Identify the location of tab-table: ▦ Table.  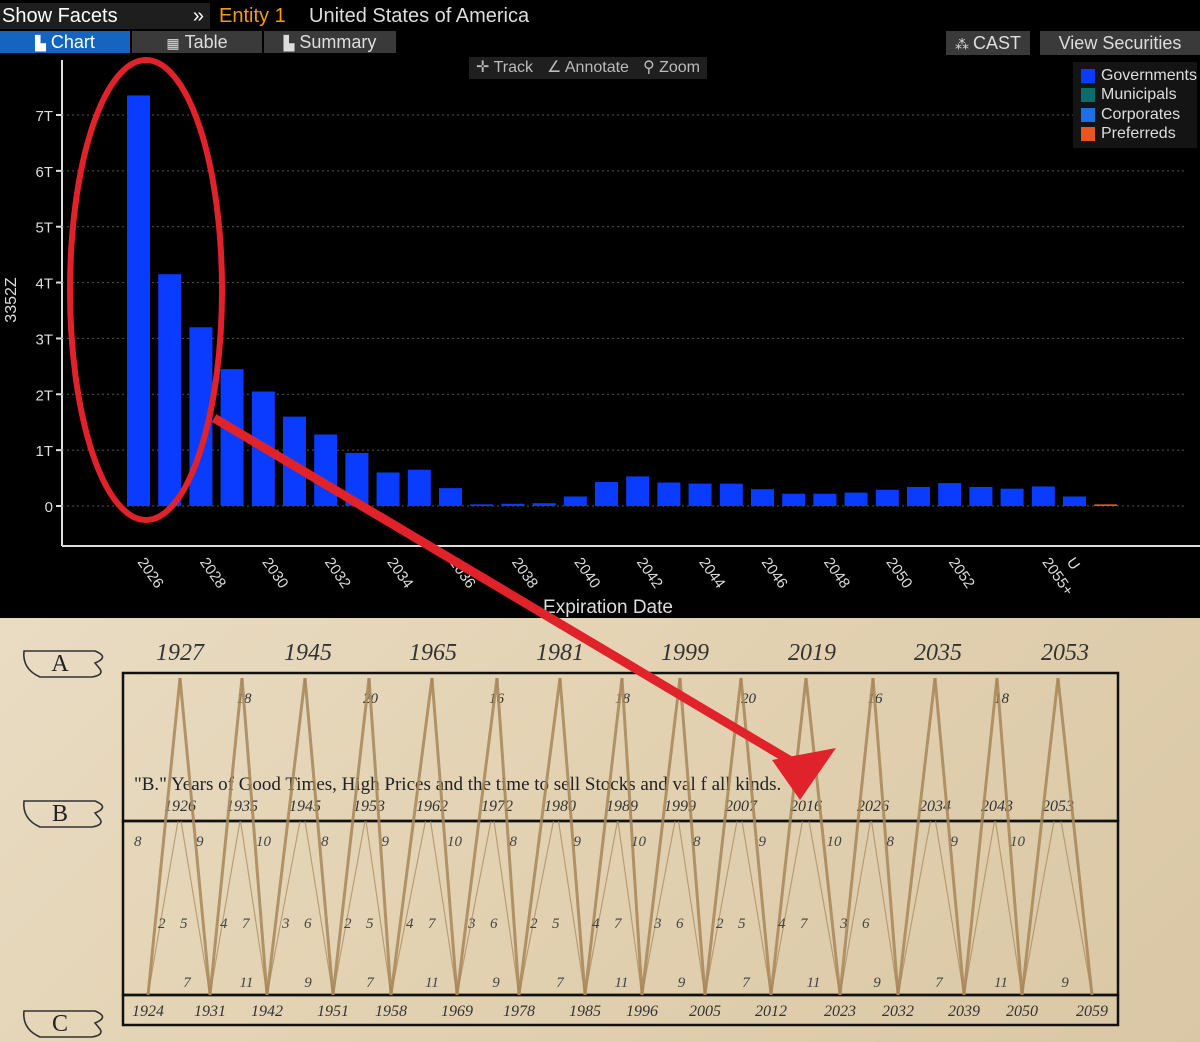
(197, 42).